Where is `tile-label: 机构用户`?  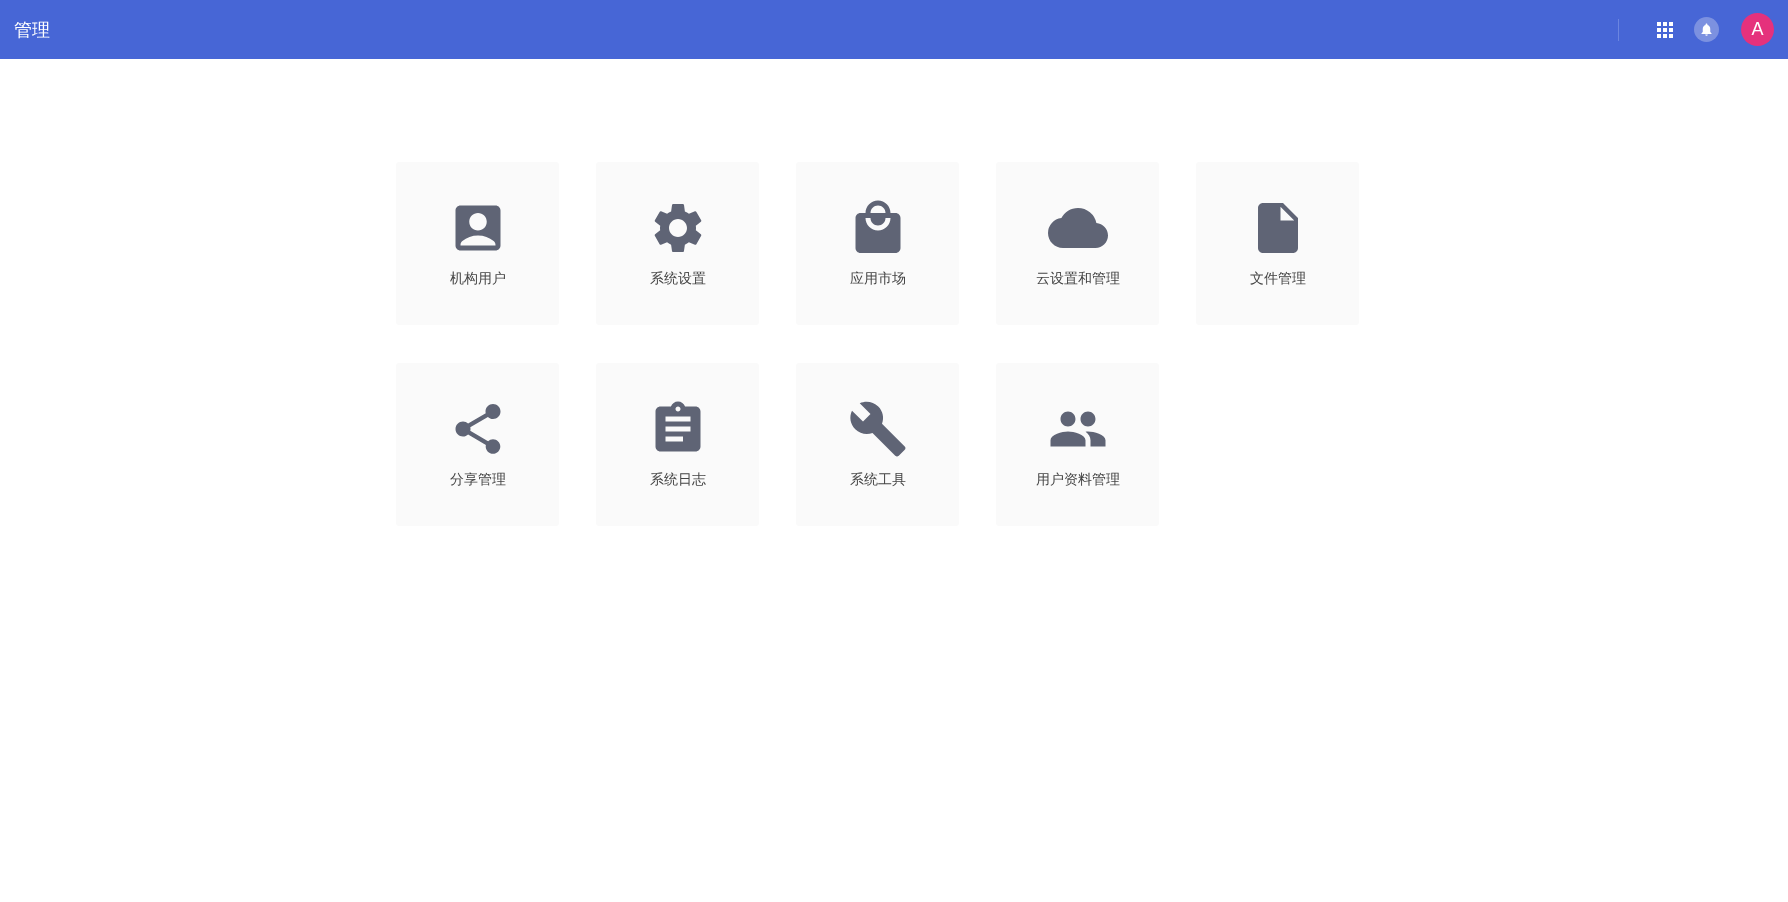
tile-label: 机构用户 is located at coordinates (477, 278).